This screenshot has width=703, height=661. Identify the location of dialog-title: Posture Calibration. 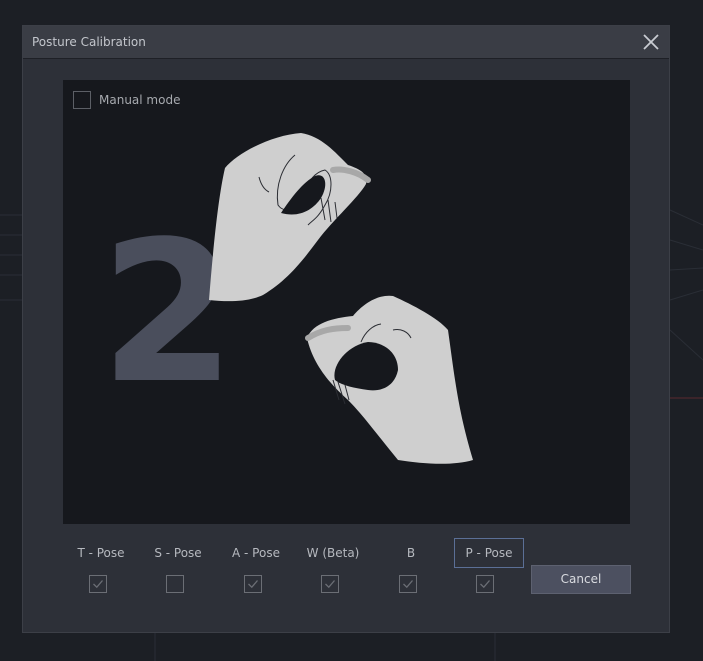
(89, 42).